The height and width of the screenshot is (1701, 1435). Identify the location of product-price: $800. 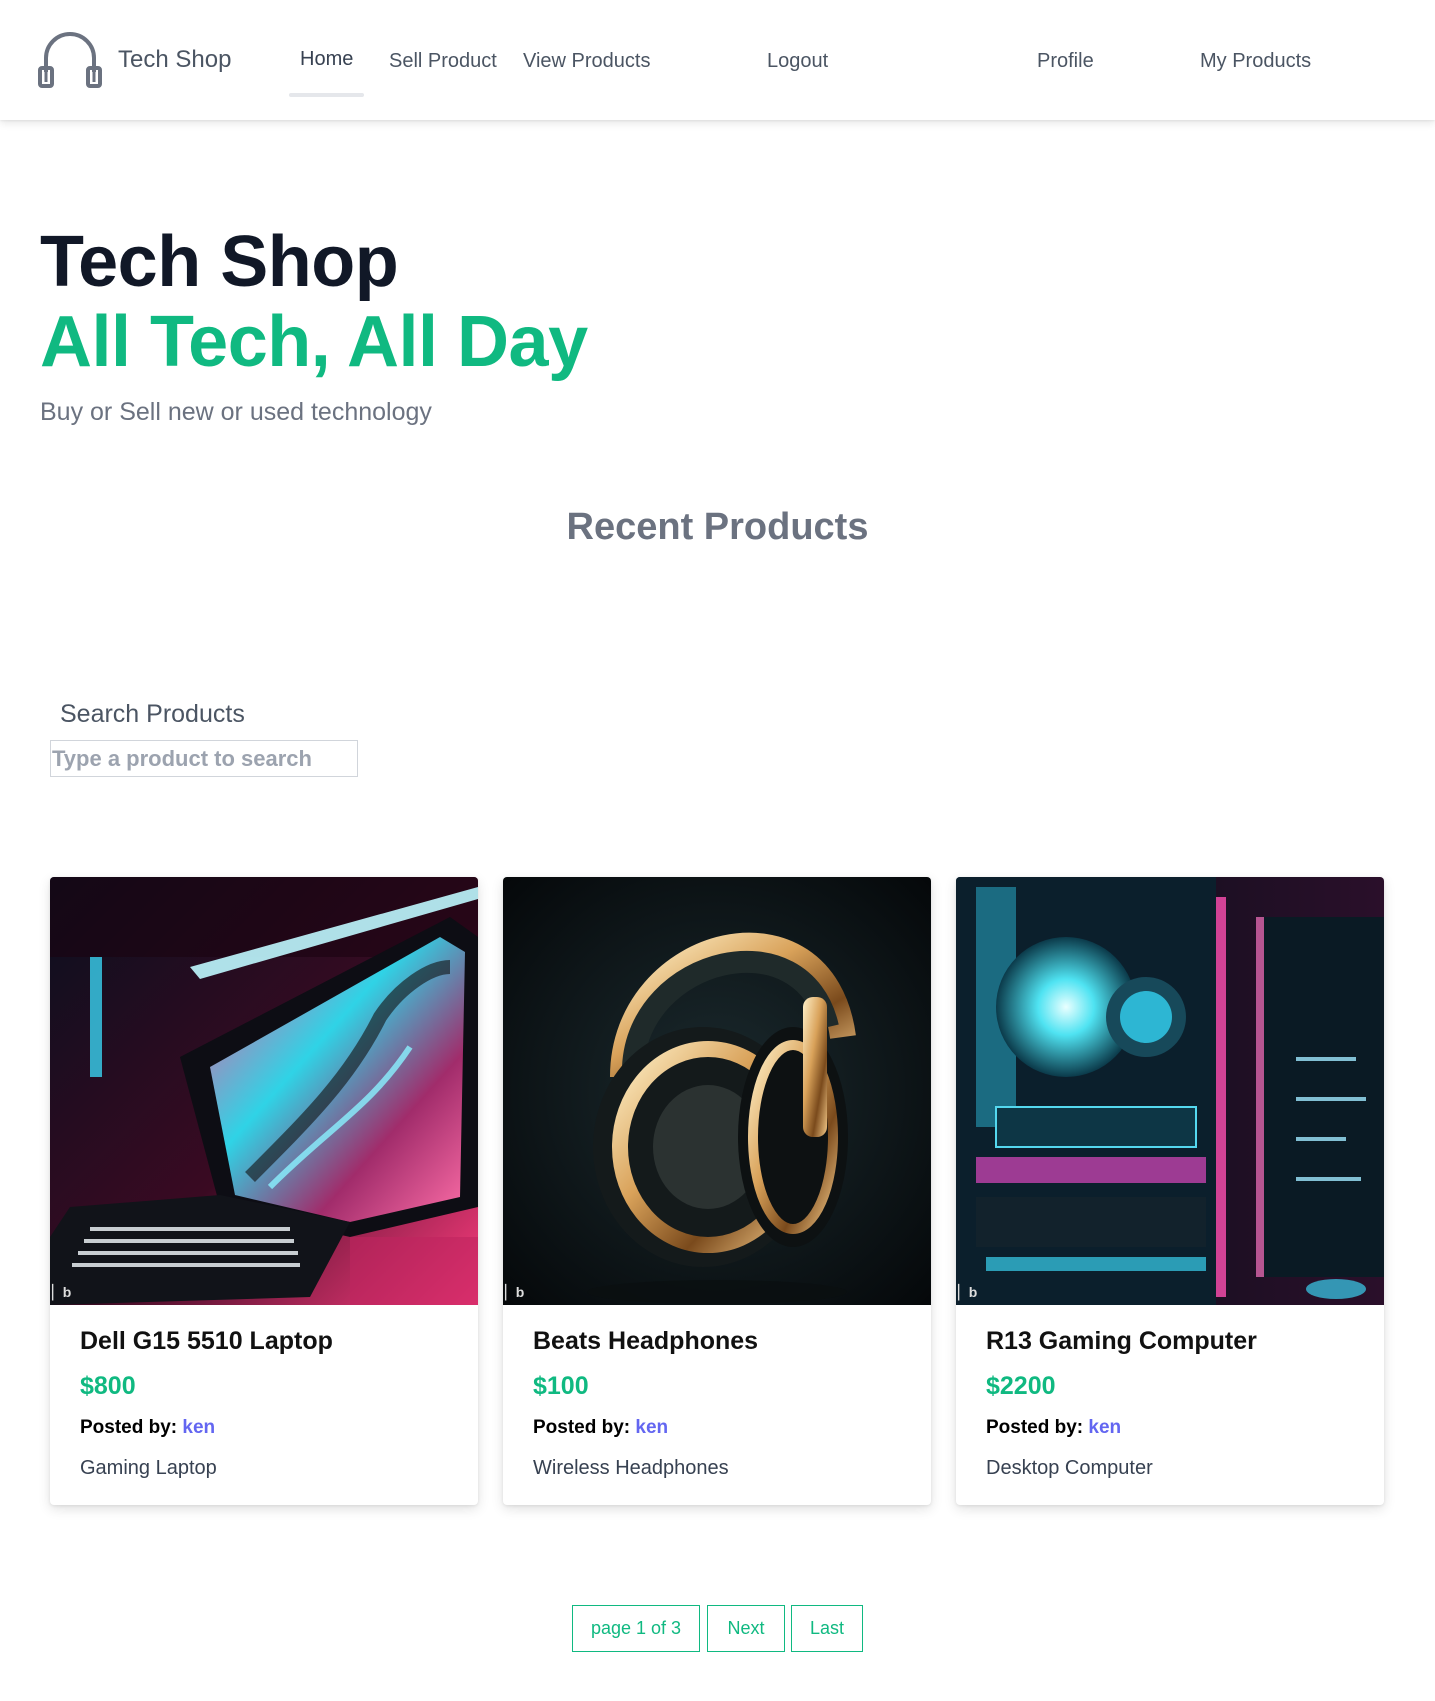
(108, 1386).